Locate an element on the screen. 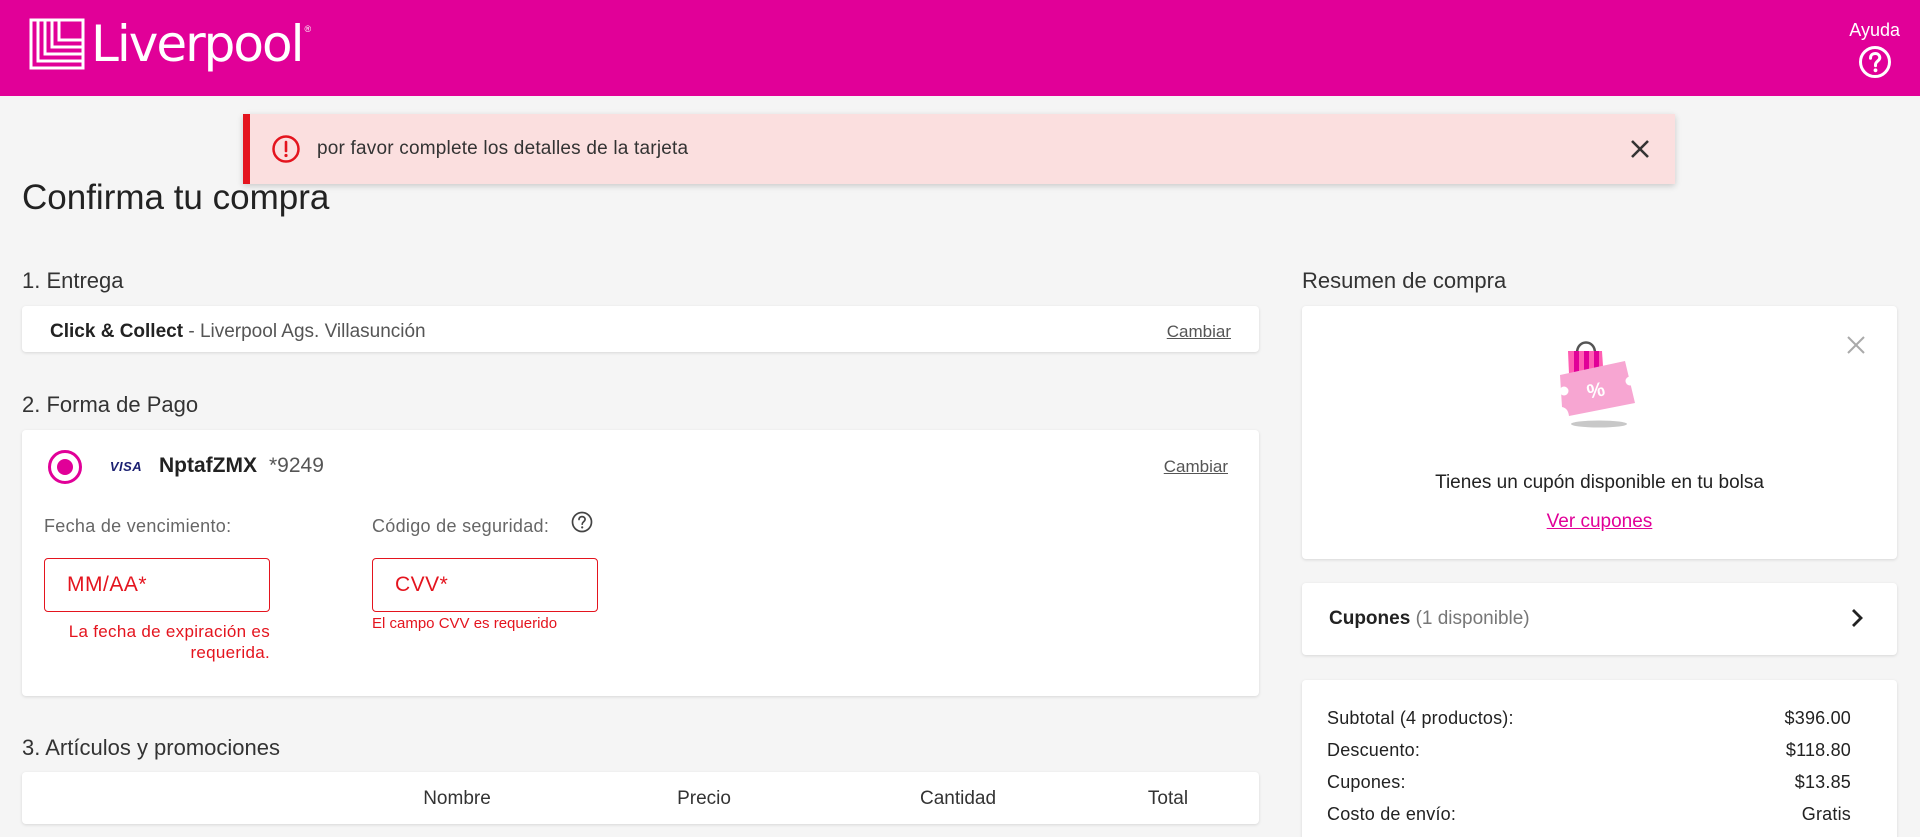 The image size is (1920, 837). change-payment-link: Cambiar is located at coordinates (1196, 467).